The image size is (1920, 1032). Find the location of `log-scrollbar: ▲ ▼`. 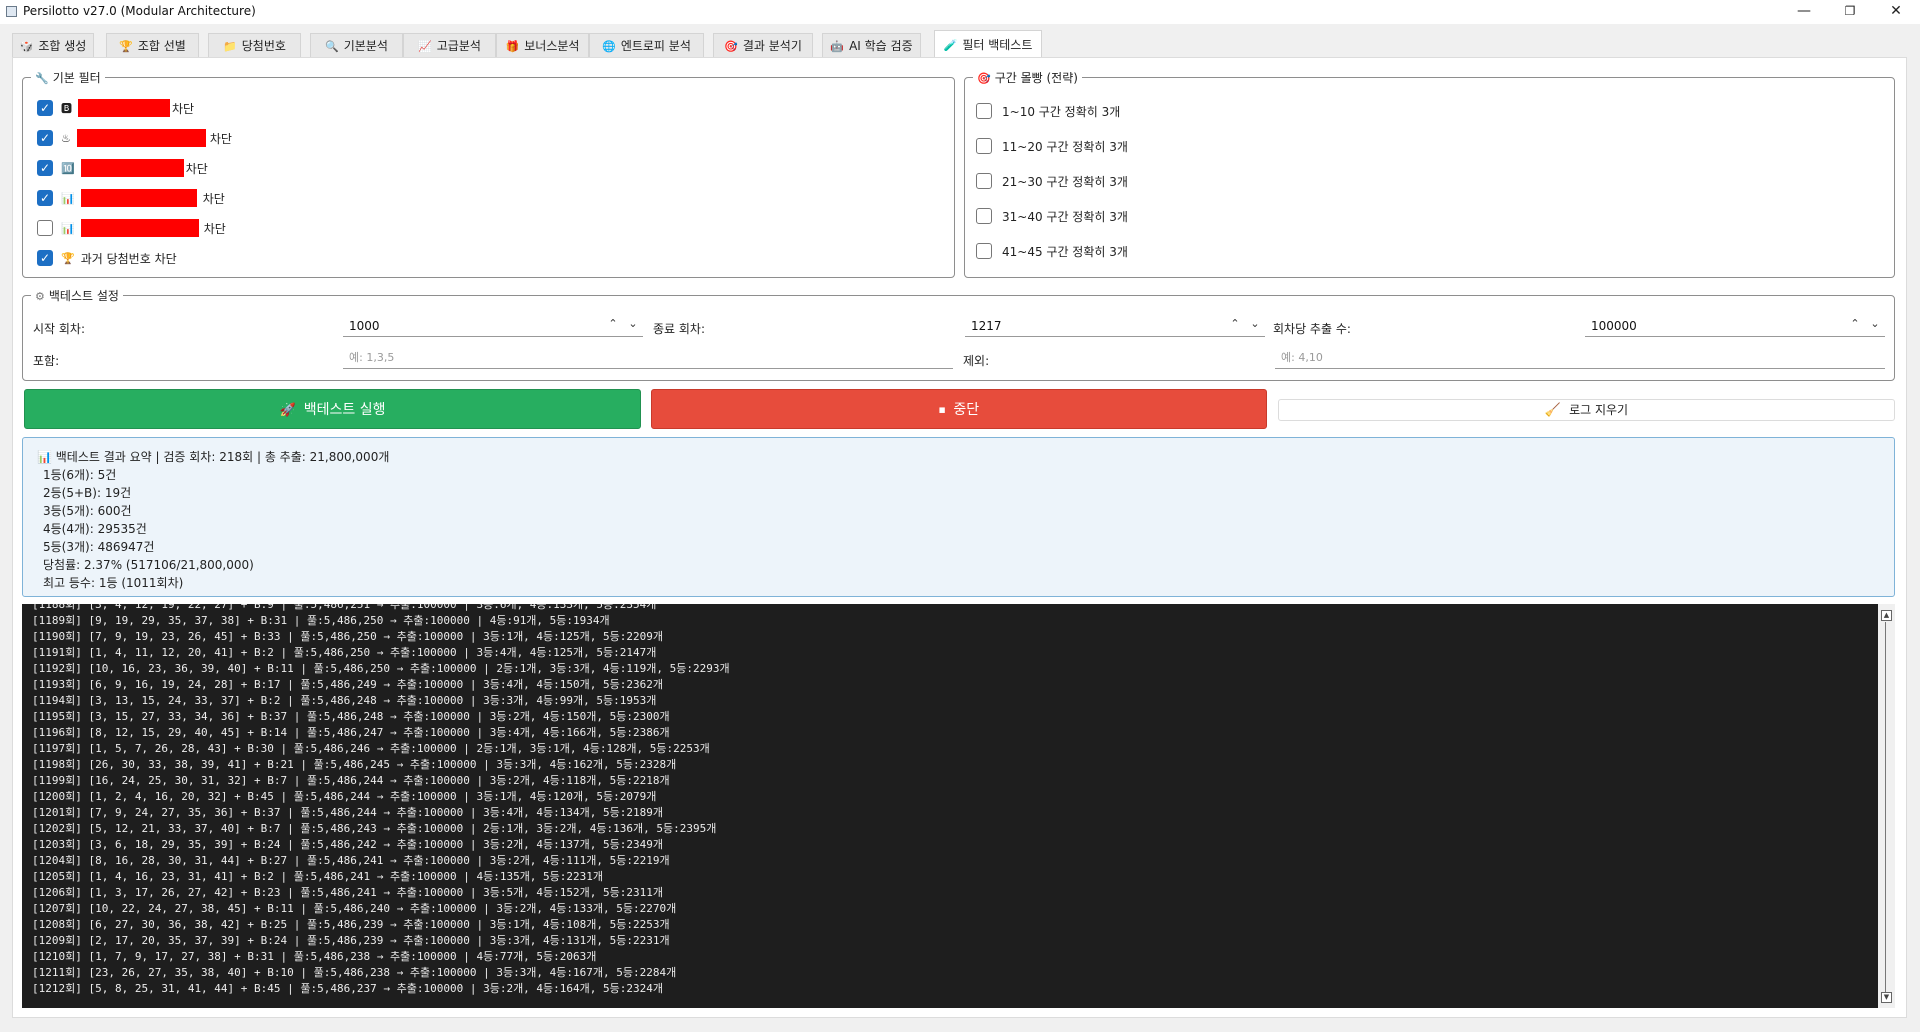

log-scrollbar: ▲ ▼ is located at coordinates (1886, 806).